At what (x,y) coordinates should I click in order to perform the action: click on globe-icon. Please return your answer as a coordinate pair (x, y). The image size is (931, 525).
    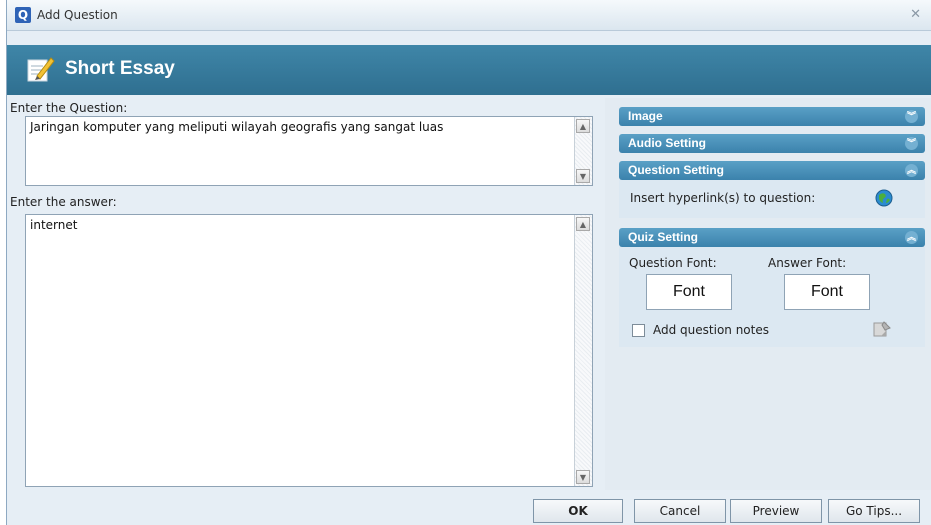
    Looking at the image, I should click on (884, 198).